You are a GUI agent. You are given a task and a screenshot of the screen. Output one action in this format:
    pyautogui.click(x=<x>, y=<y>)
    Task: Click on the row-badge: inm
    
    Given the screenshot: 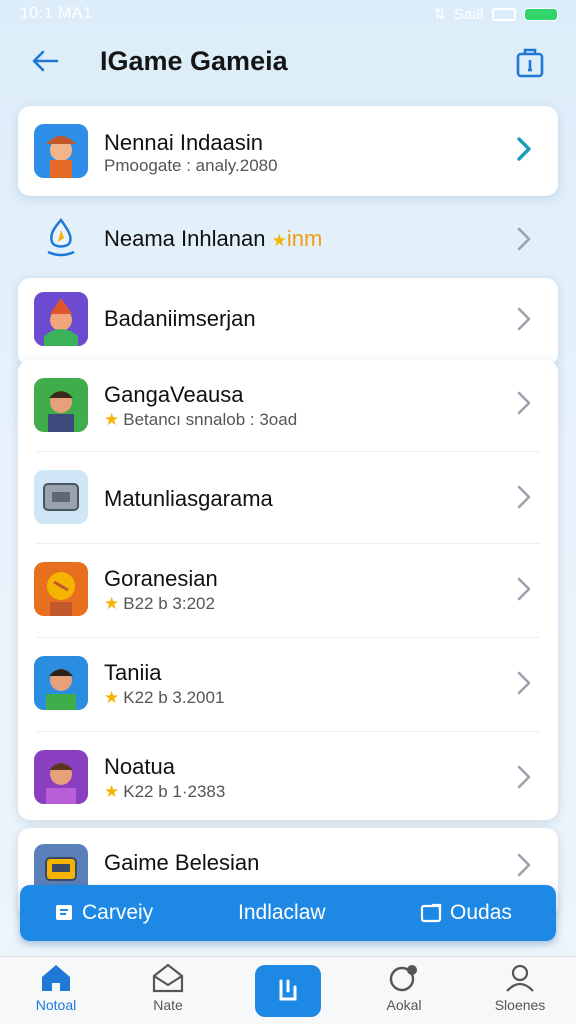 What is the action you would take?
    pyautogui.click(x=304, y=238)
    